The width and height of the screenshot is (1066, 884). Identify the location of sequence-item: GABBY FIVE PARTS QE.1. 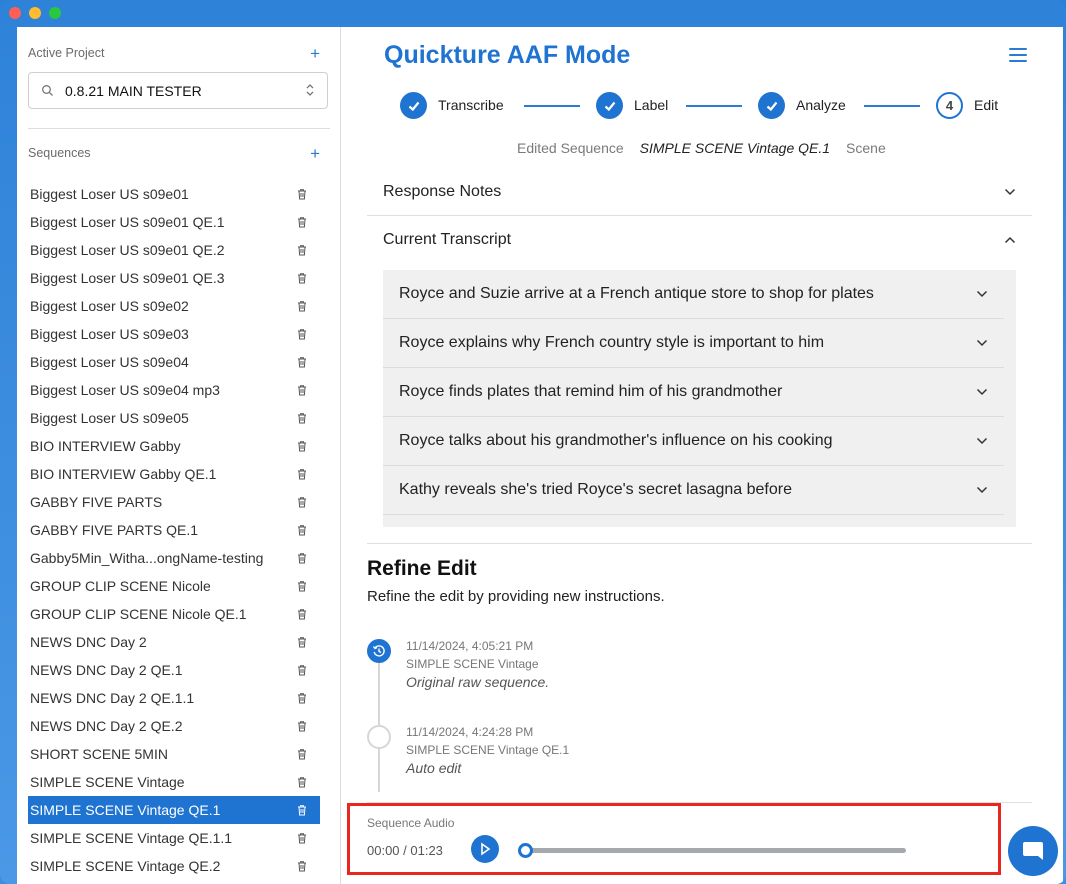
(174, 530).